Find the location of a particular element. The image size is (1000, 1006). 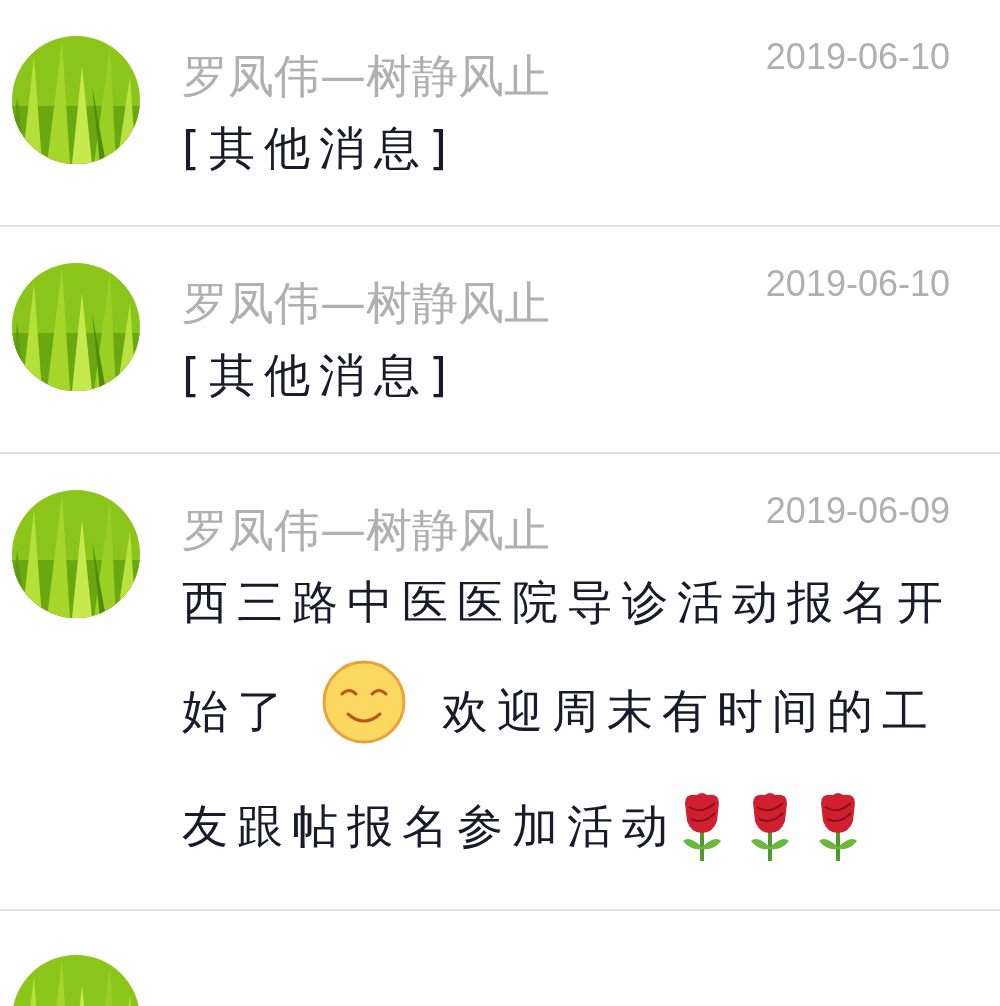

message-text: 西三路中医医院导诊活动报名开 is located at coordinates (567, 602).